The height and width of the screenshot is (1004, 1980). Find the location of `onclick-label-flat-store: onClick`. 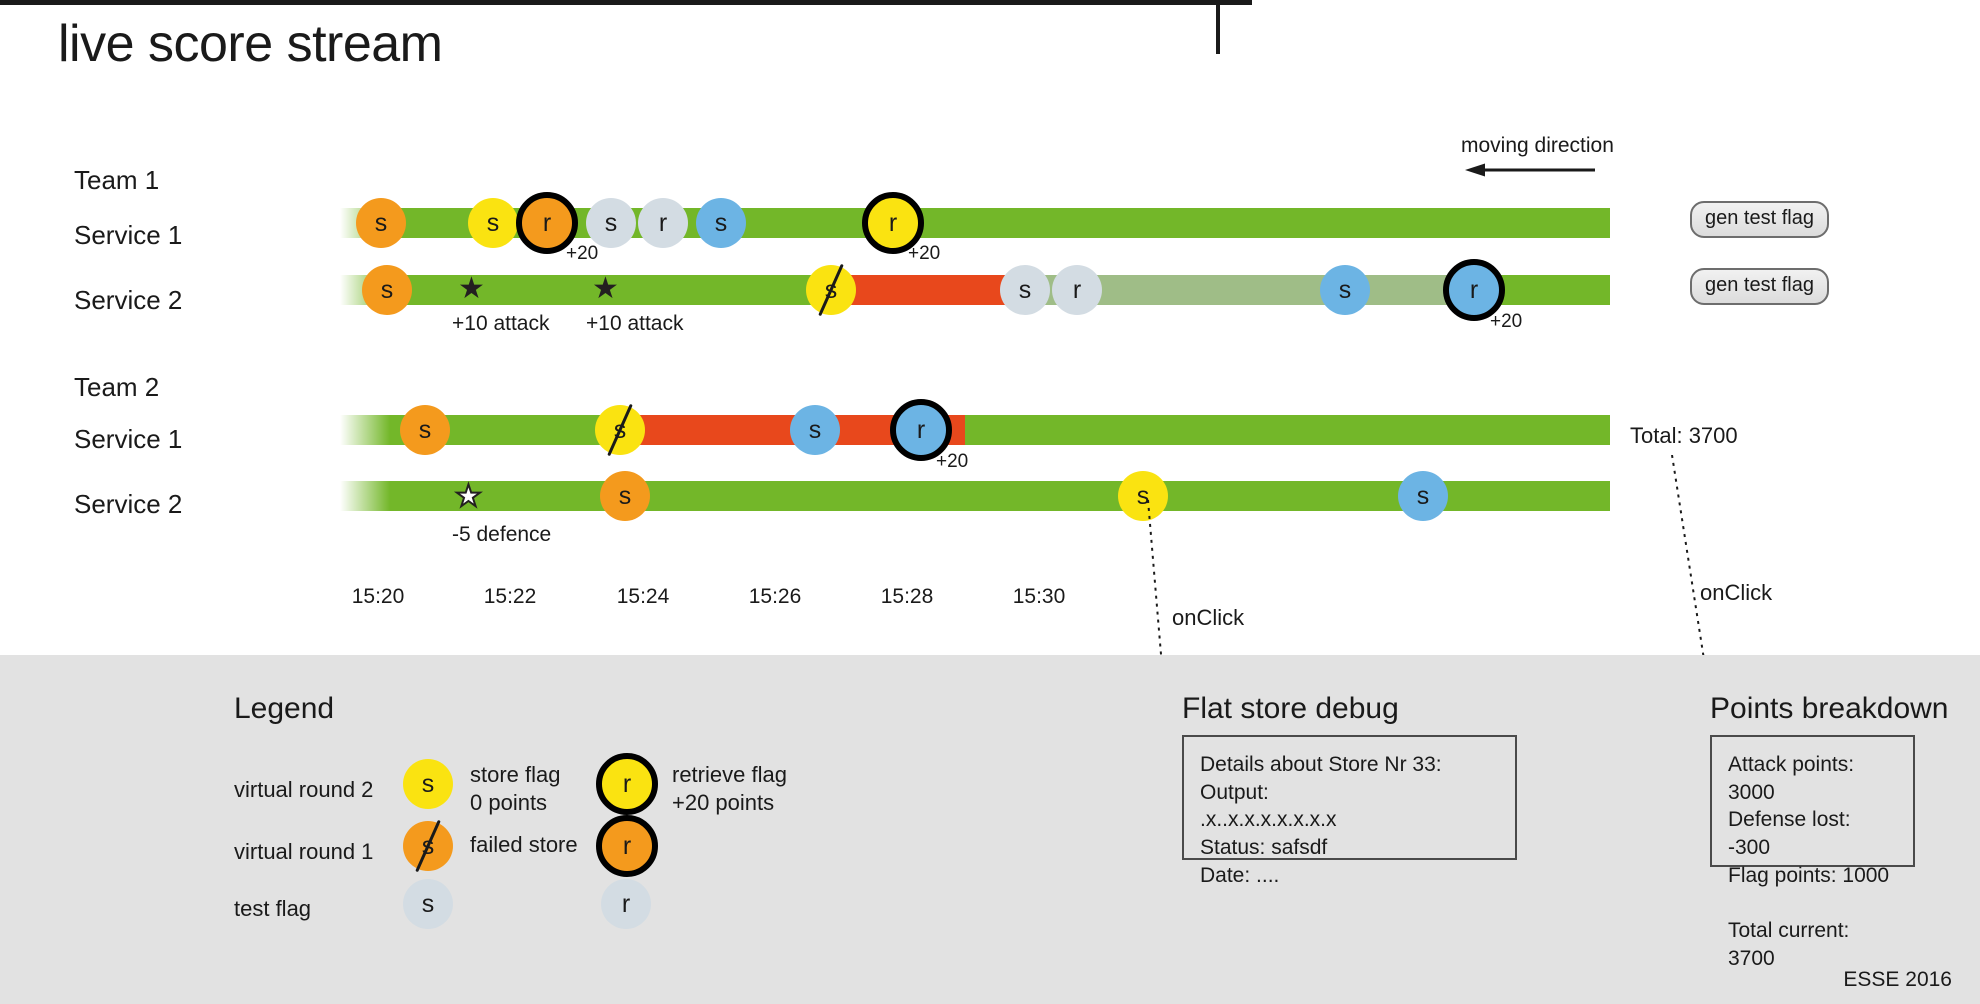

onclick-label-flat-store: onClick is located at coordinates (1208, 617).